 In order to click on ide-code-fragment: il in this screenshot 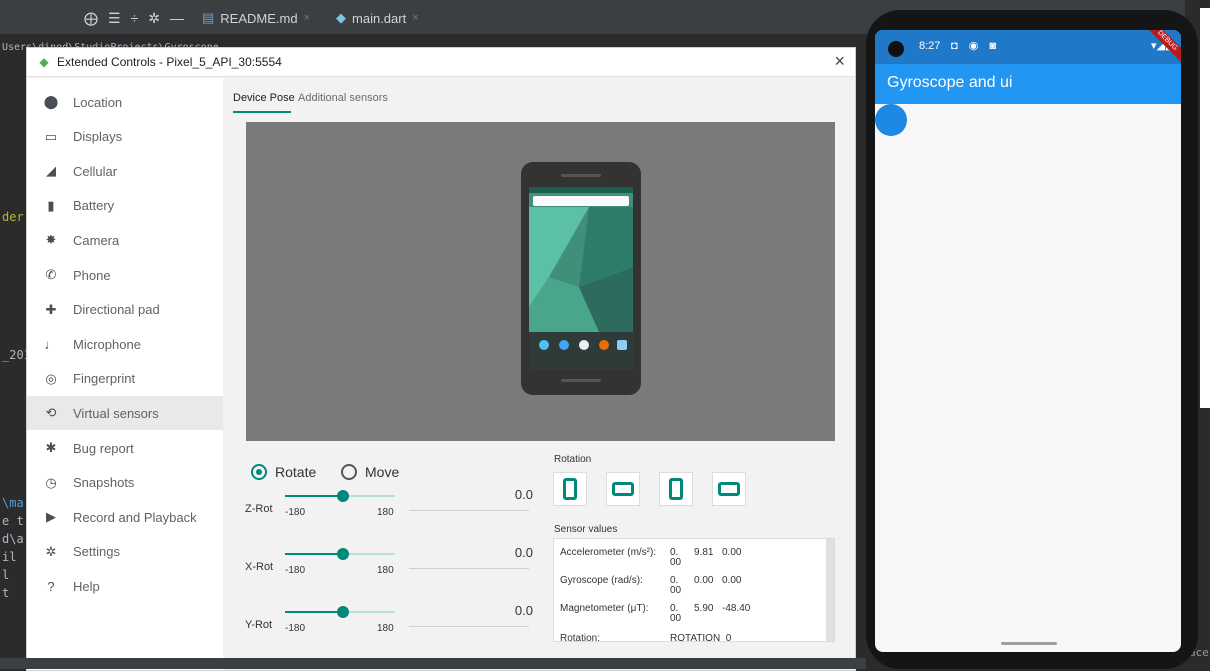, I will do `click(9, 557)`.